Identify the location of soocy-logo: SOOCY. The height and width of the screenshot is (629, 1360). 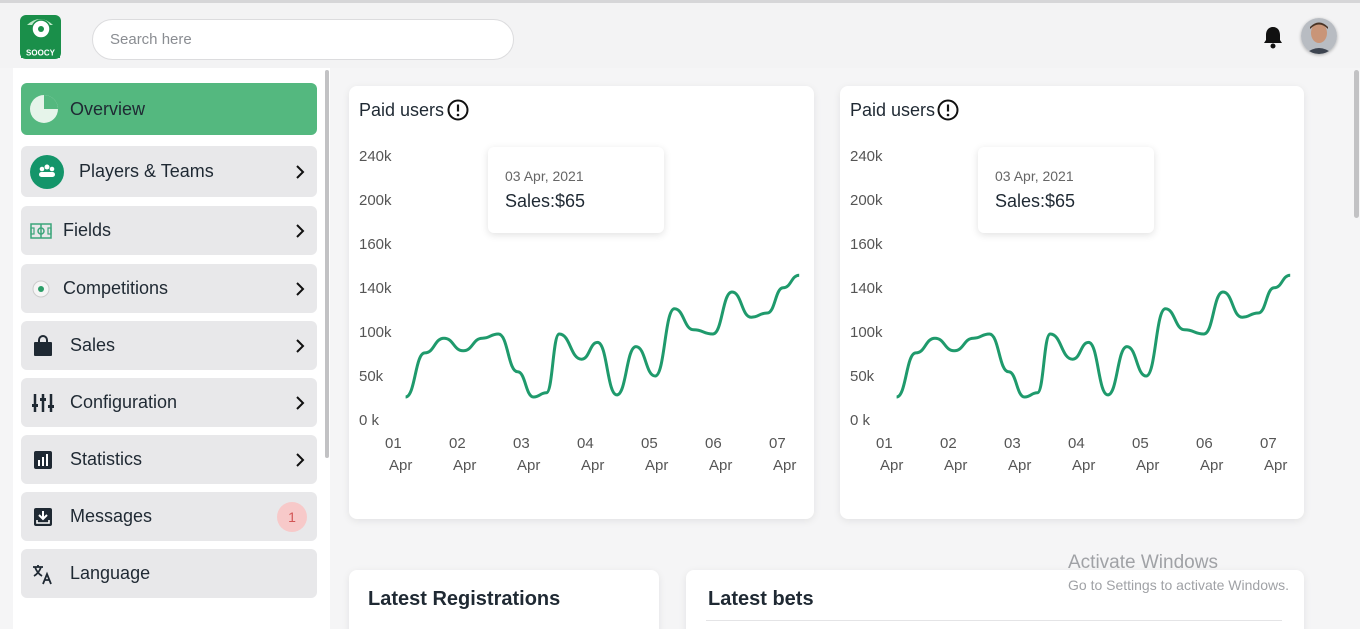
(40, 36).